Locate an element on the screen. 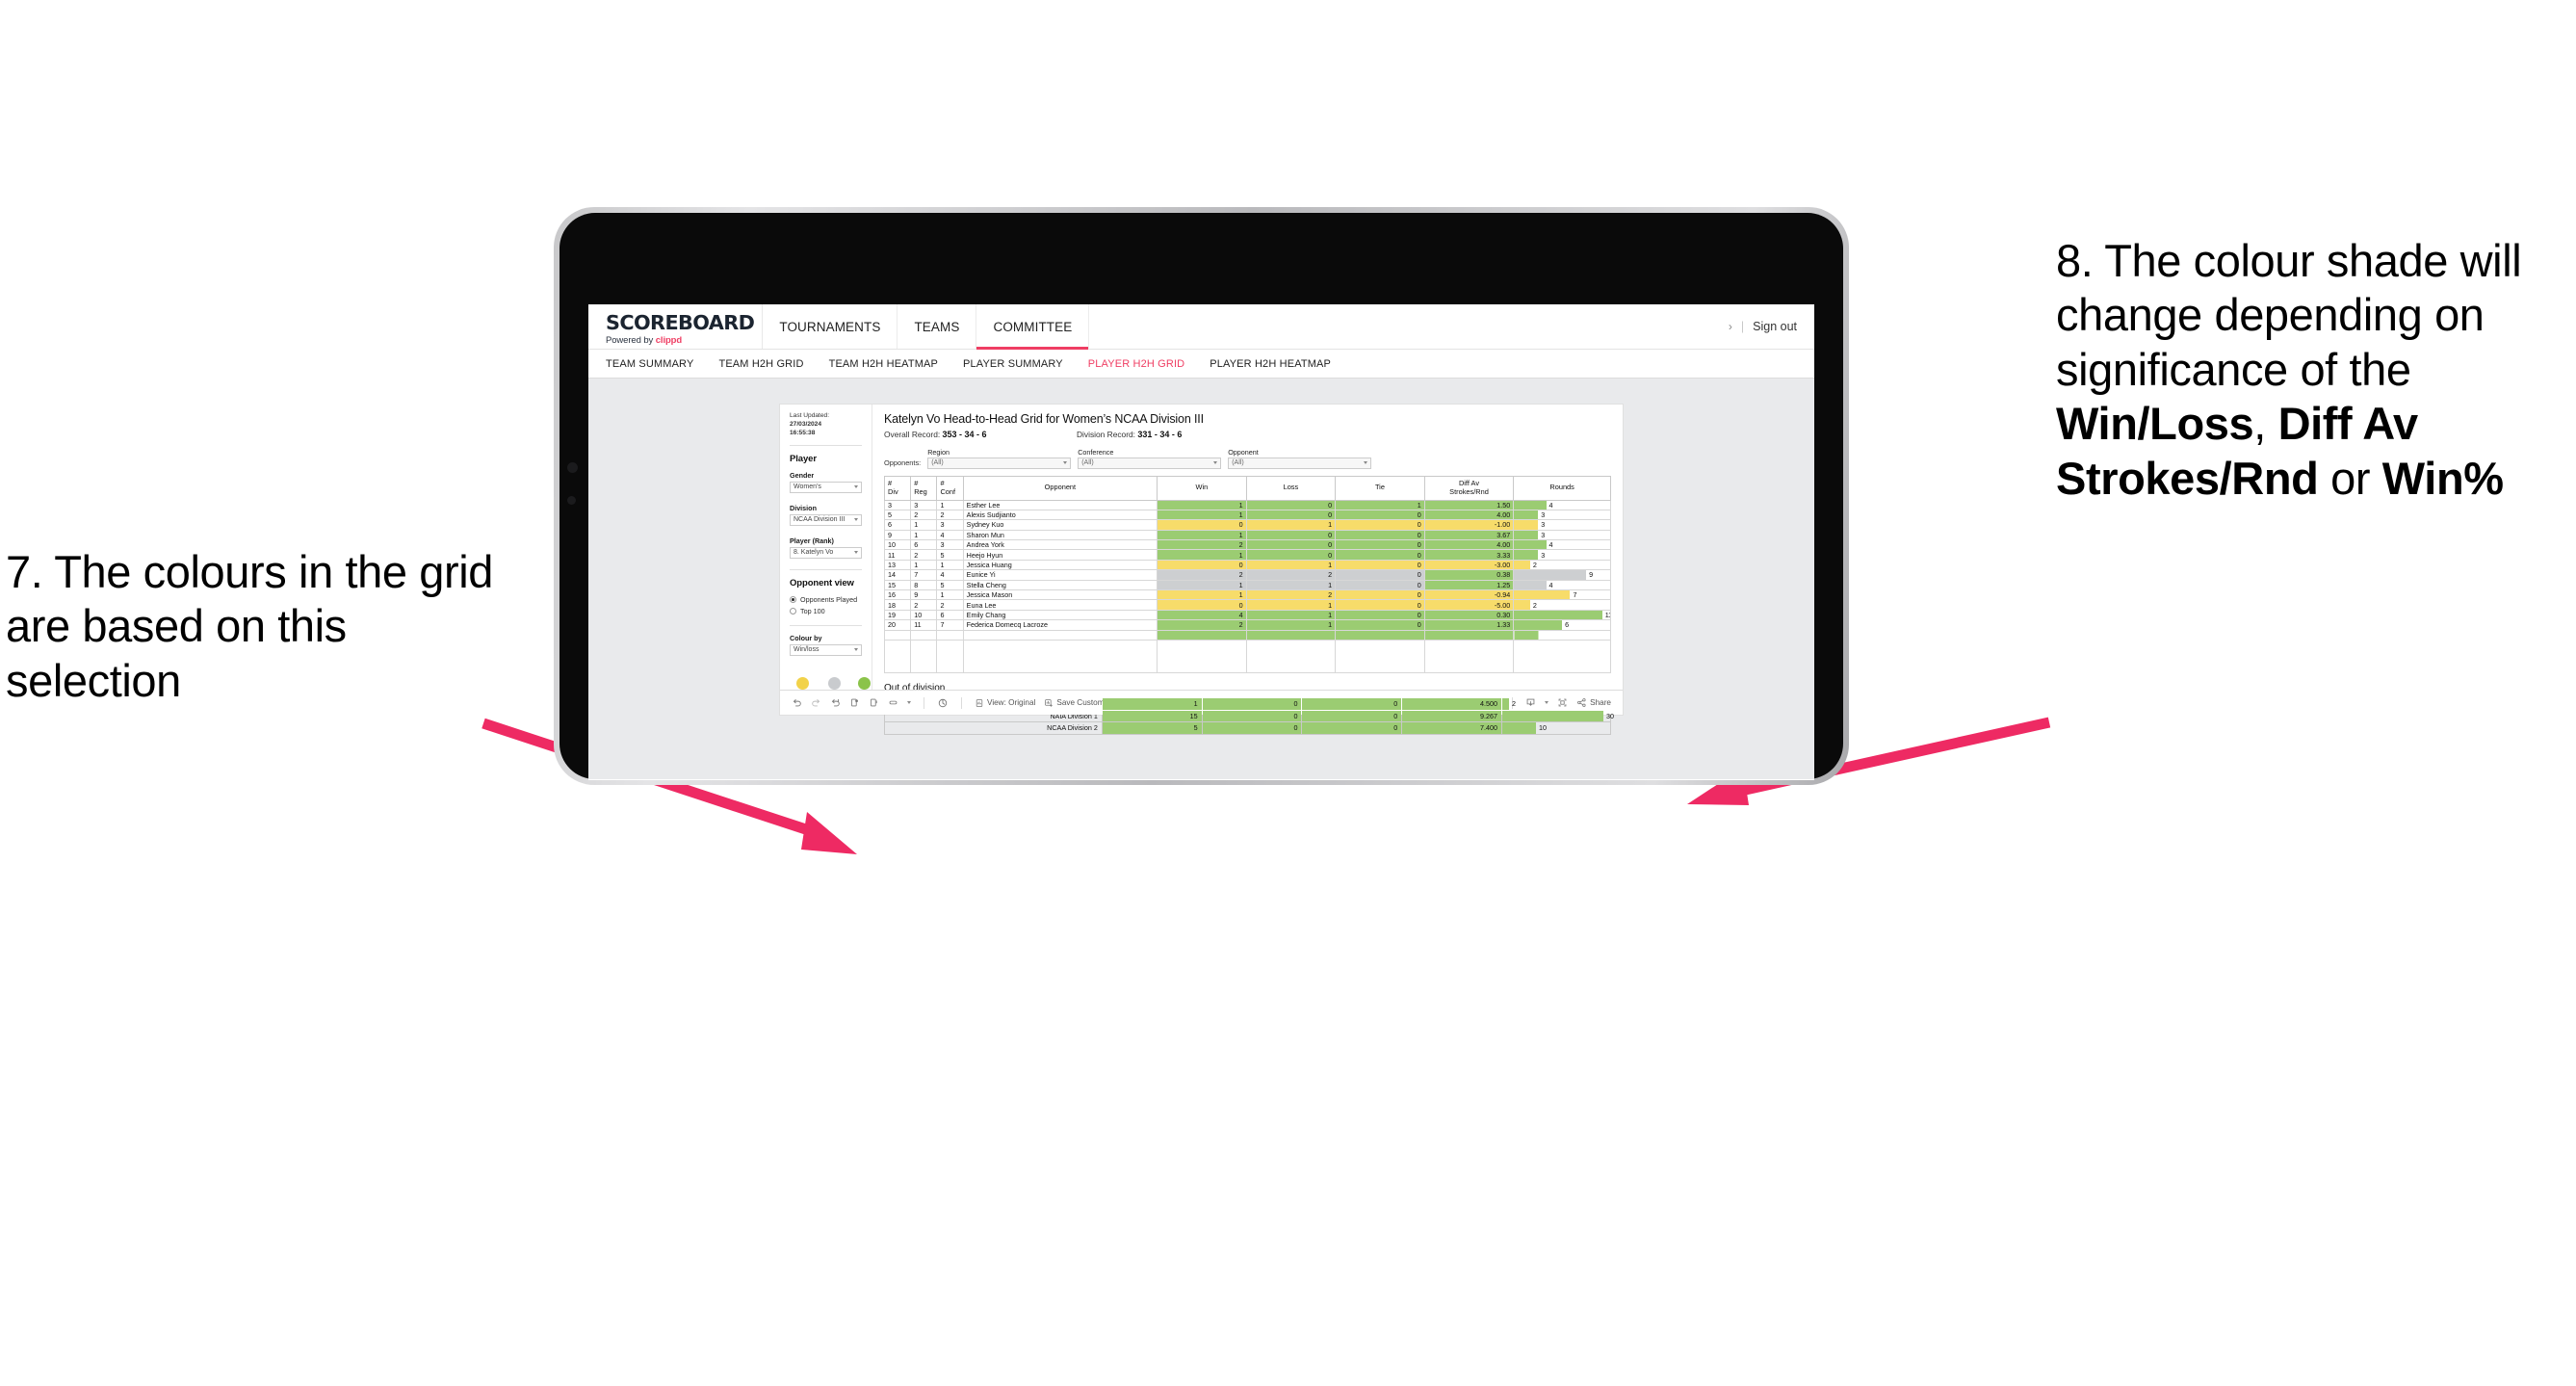  table-row: 16 9 1 Jessica Mason 1 2 0 -0.94 7 is located at coordinates (1247, 594).